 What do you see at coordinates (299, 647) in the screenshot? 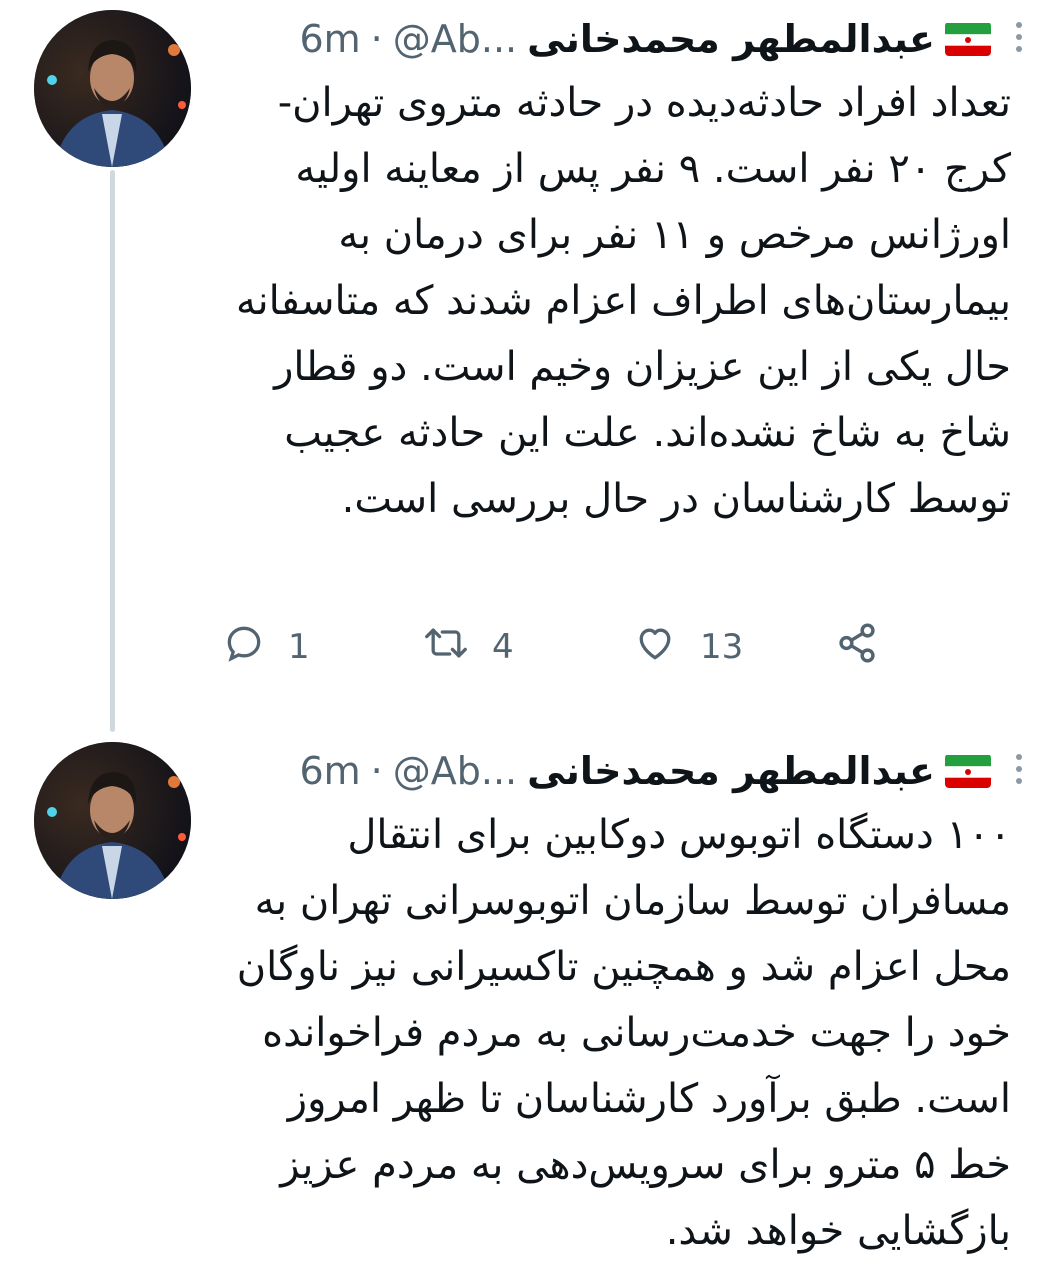
I see `reply-count: 1` at bounding box center [299, 647].